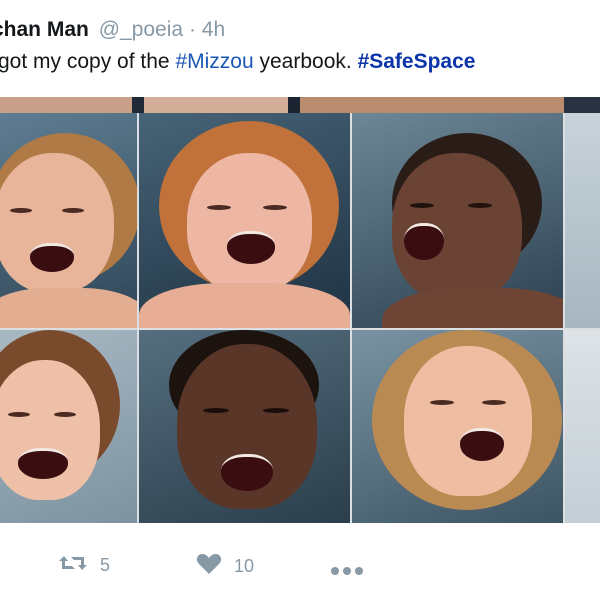 The image size is (600, 600). I want to click on tweet-header: chan Man @_poeia · 4h, so click(112, 30).